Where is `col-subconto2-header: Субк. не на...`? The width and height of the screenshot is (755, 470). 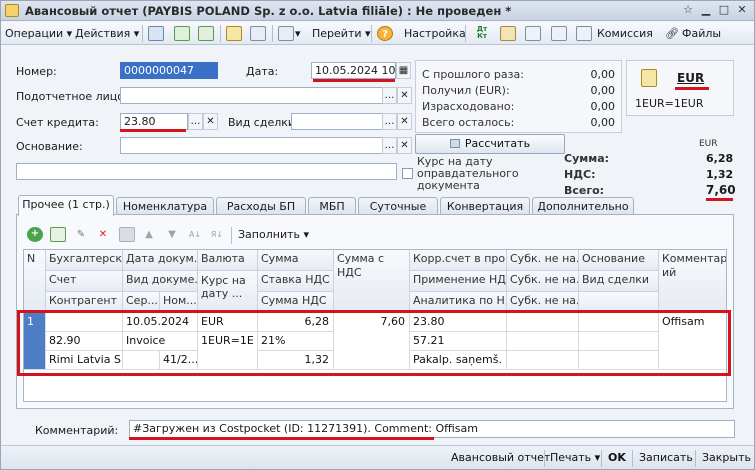 col-subconto2-header: Субк. не на... is located at coordinates (543, 281).